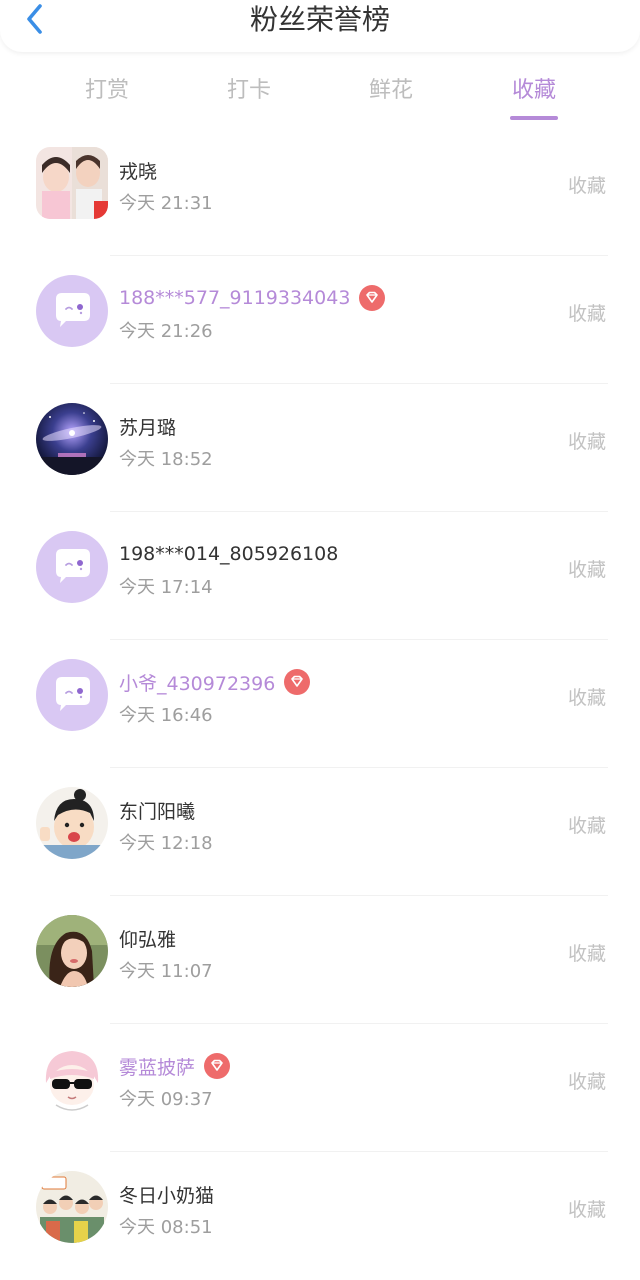  Describe the element at coordinates (166, 971) in the screenshot. I see `fan-time: 今天 11:07` at that location.